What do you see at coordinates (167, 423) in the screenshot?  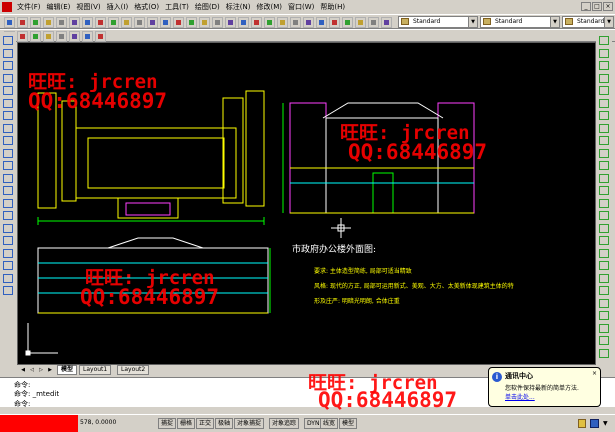 I see `snap-toggle: 捕捉` at bounding box center [167, 423].